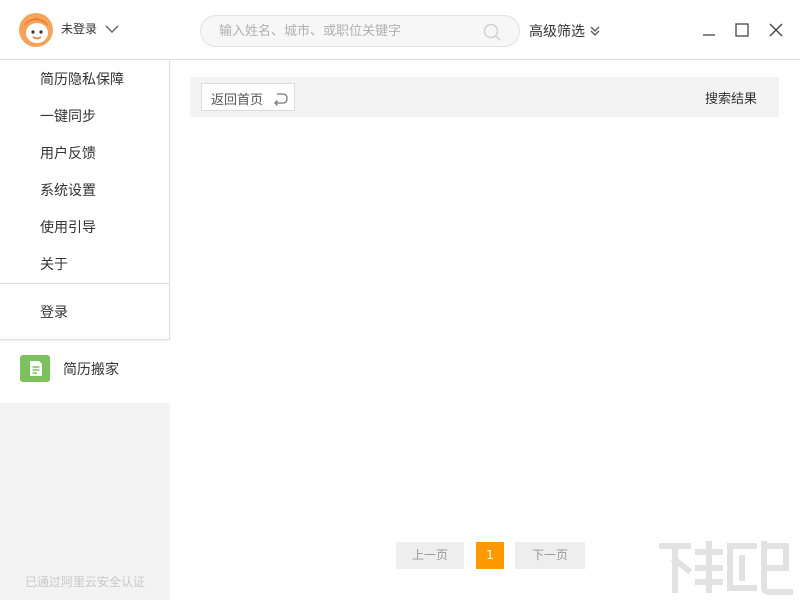  I want to click on next-page-button: 下一页, so click(550, 555).